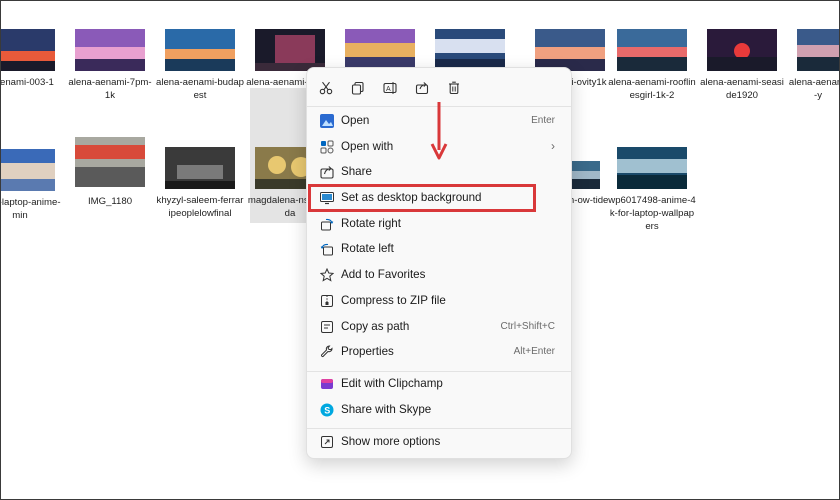 This screenshot has height=500, width=840. What do you see at coordinates (327, 301) in the screenshot?
I see `zip-icon` at bounding box center [327, 301].